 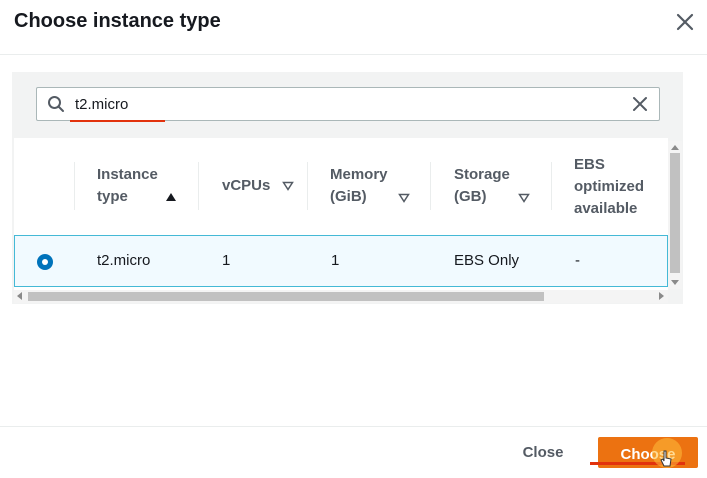 I want to click on cell-storage: EBS Only, so click(x=487, y=260).